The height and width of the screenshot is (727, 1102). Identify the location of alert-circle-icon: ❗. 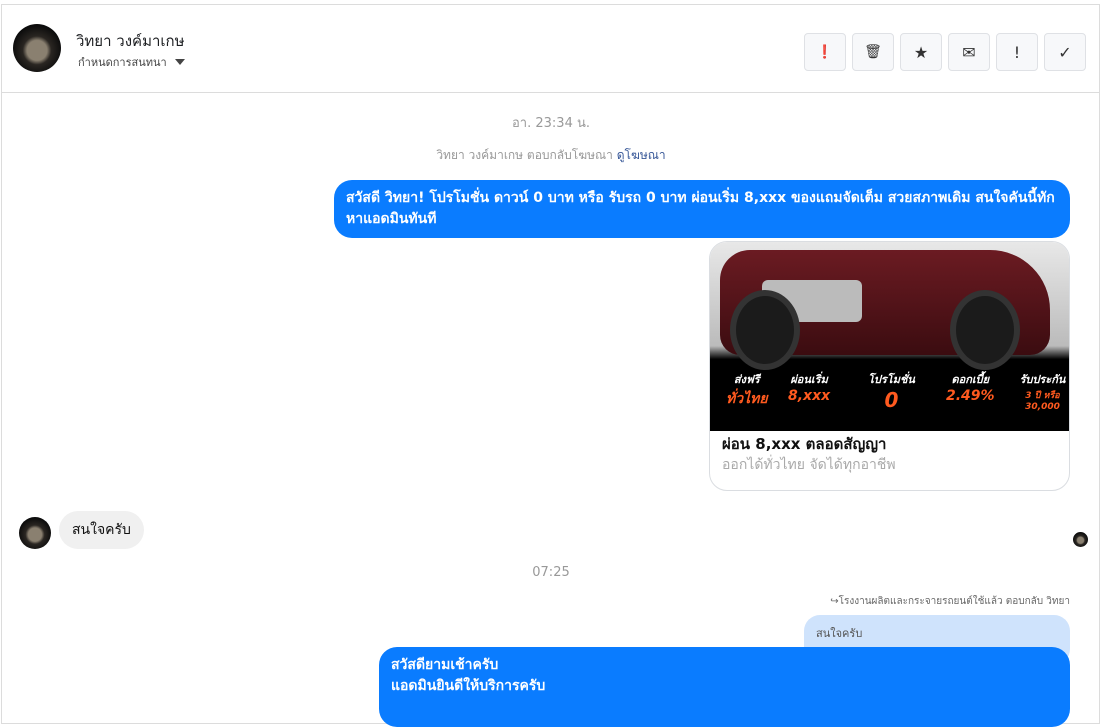
(825, 52).